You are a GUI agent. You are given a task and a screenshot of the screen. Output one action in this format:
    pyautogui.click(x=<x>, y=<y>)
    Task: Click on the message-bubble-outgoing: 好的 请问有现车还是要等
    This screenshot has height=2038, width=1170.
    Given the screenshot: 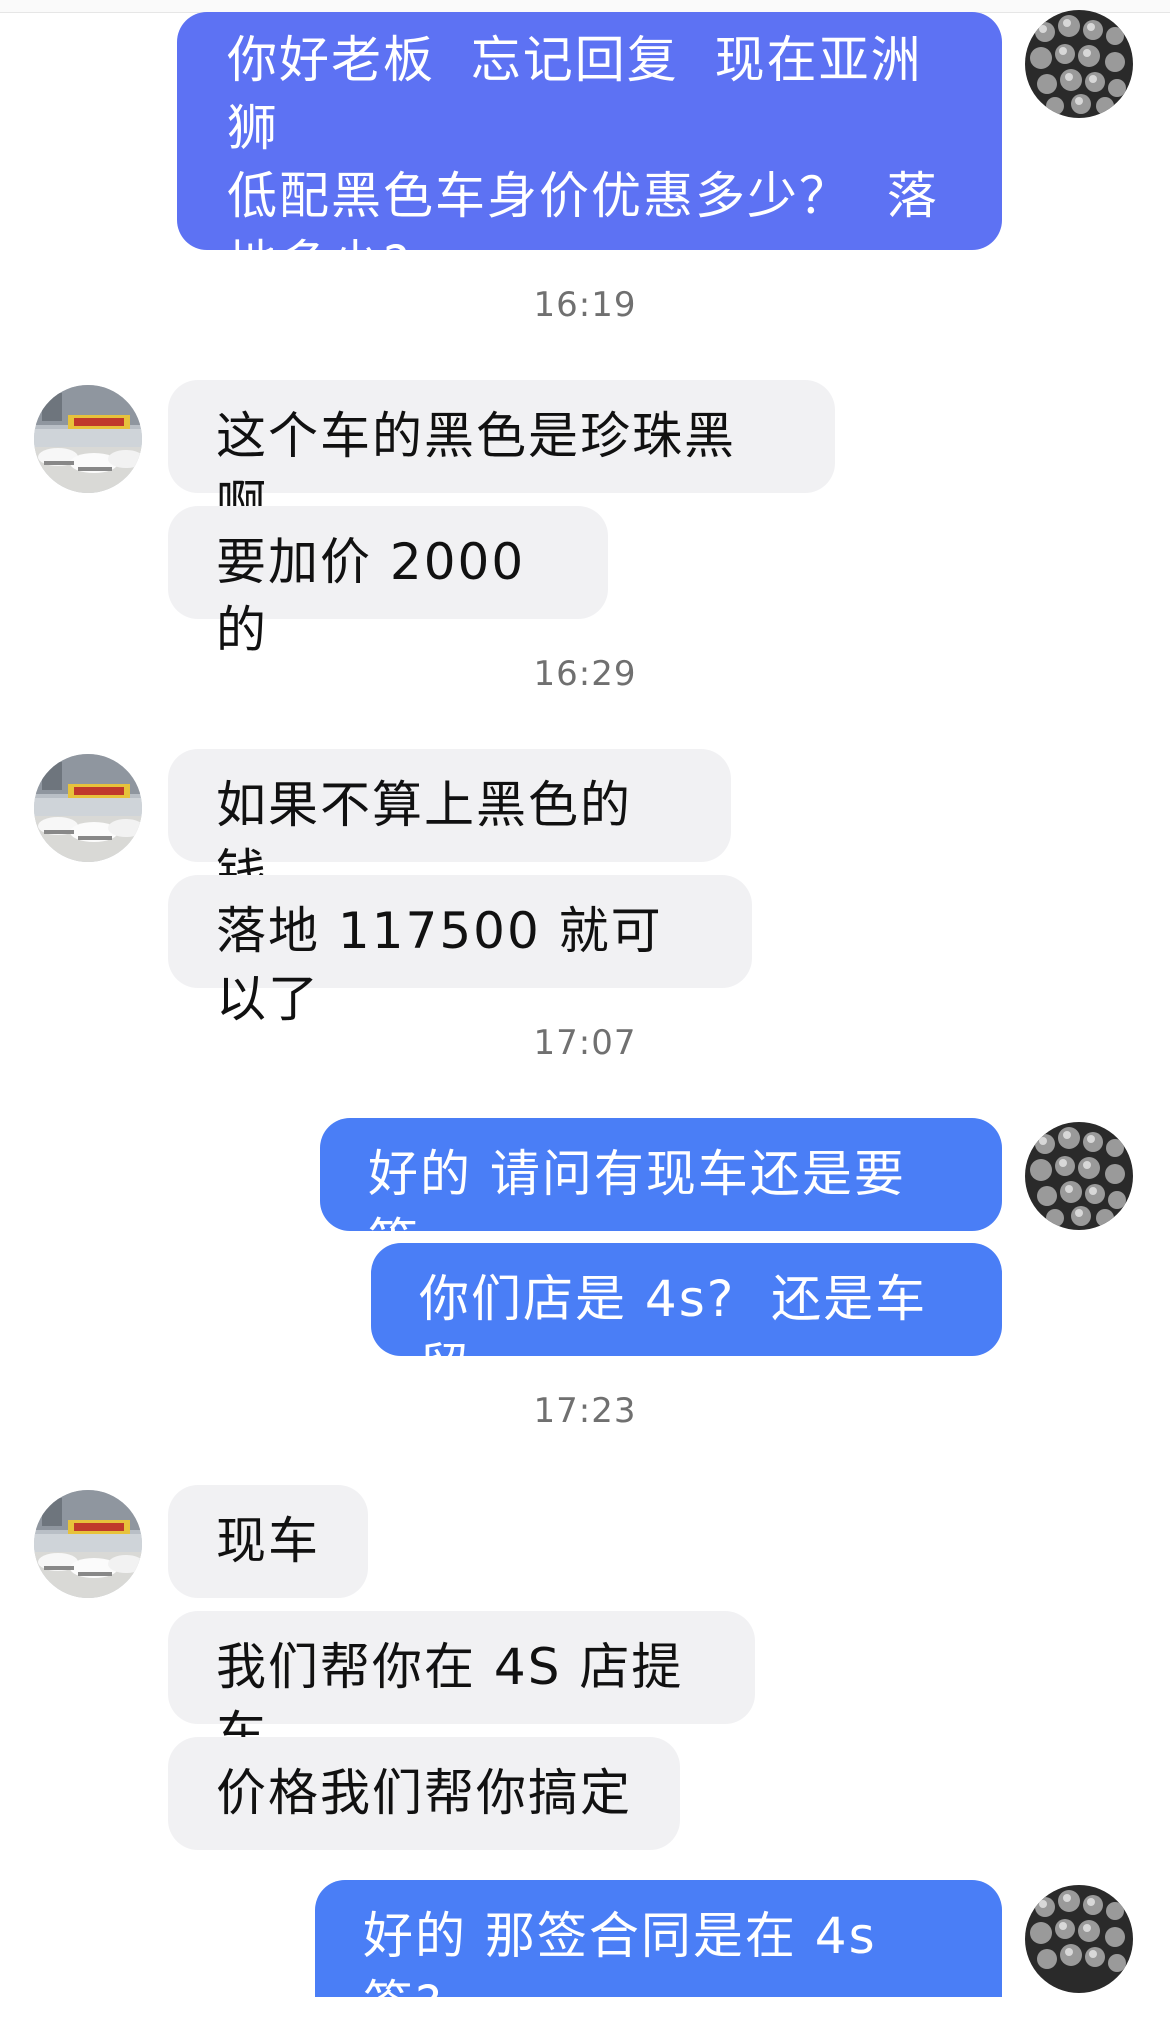 What is the action you would take?
    pyautogui.click(x=661, y=1194)
    